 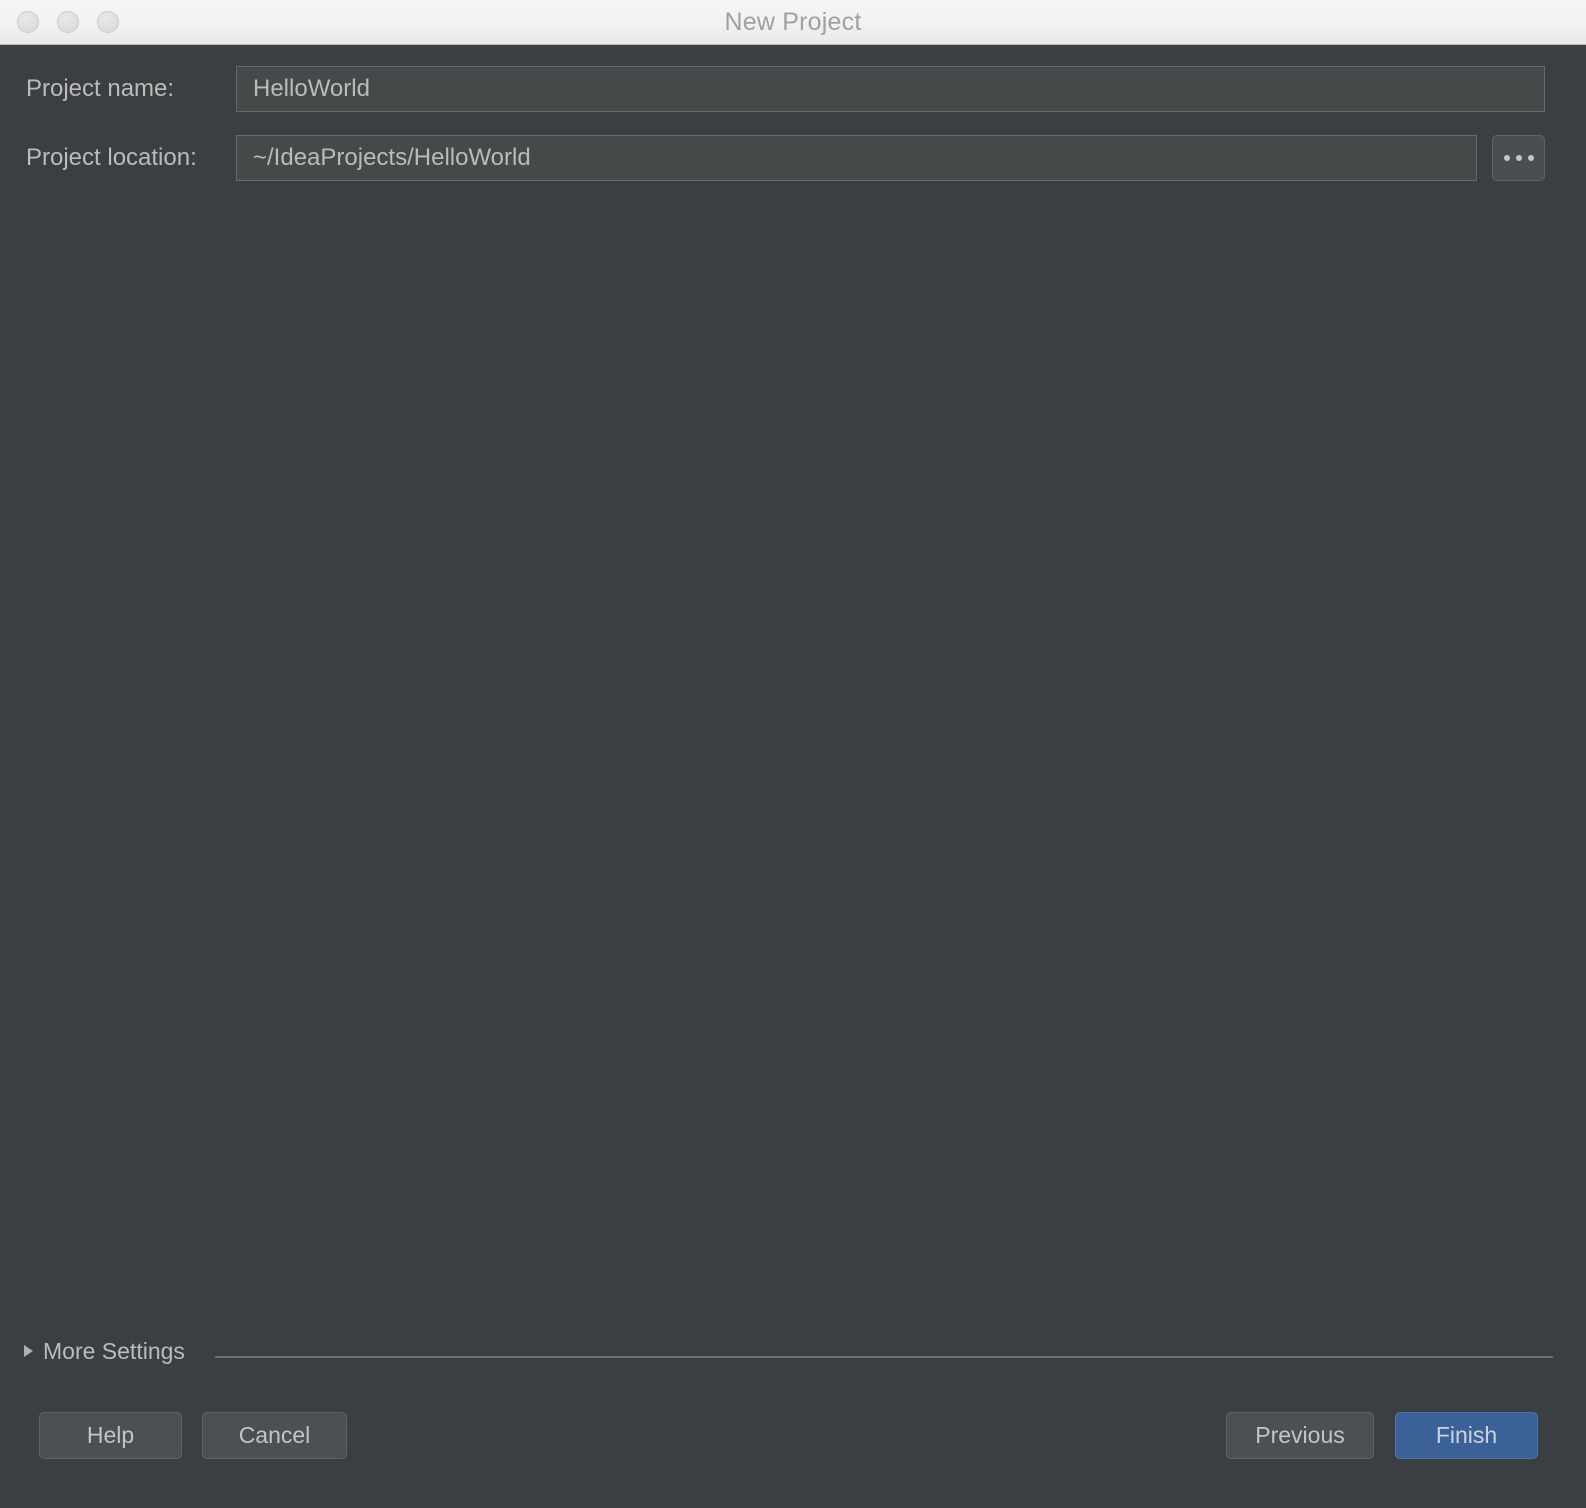 What do you see at coordinates (28, 1351) in the screenshot?
I see `chevron-right-icon` at bounding box center [28, 1351].